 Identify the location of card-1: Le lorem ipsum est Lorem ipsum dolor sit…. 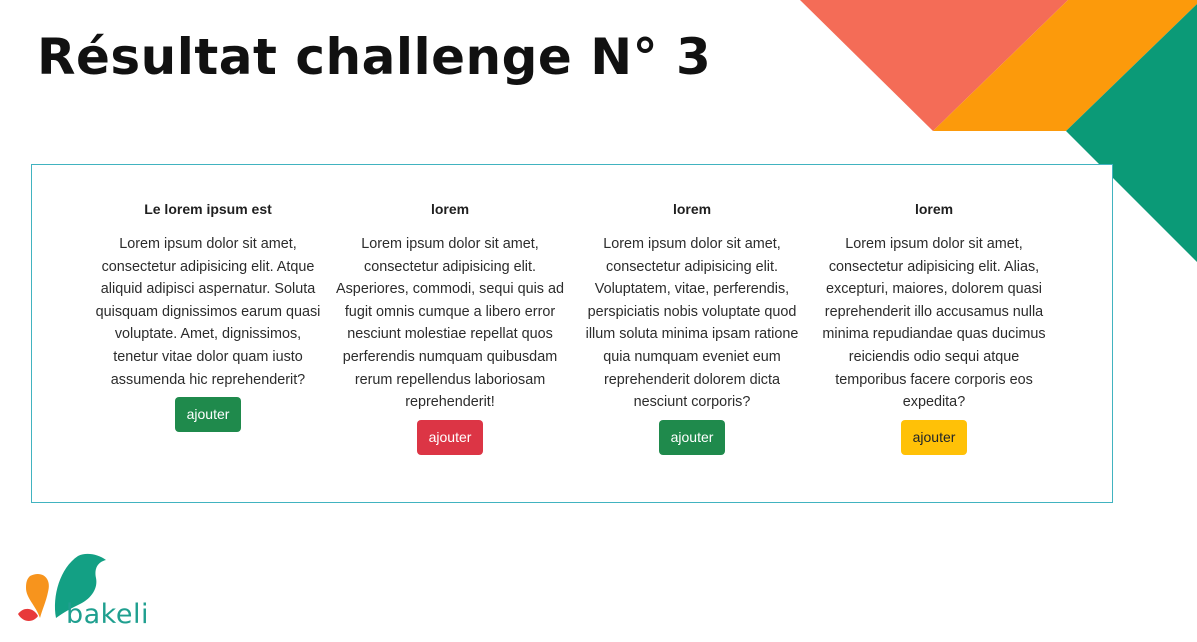
(208, 317).